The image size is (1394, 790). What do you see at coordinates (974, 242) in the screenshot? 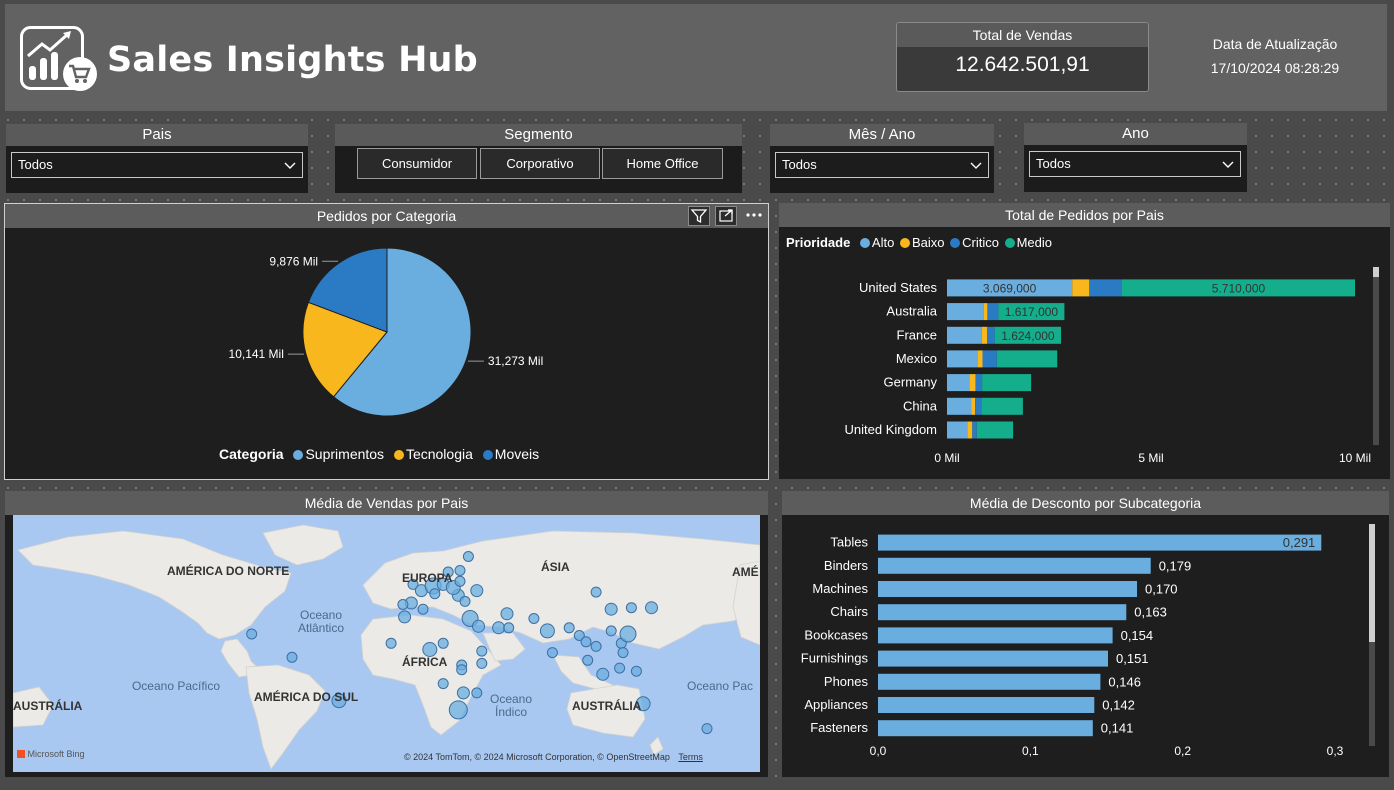
I see `legend-item-critico: Critico` at bounding box center [974, 242].